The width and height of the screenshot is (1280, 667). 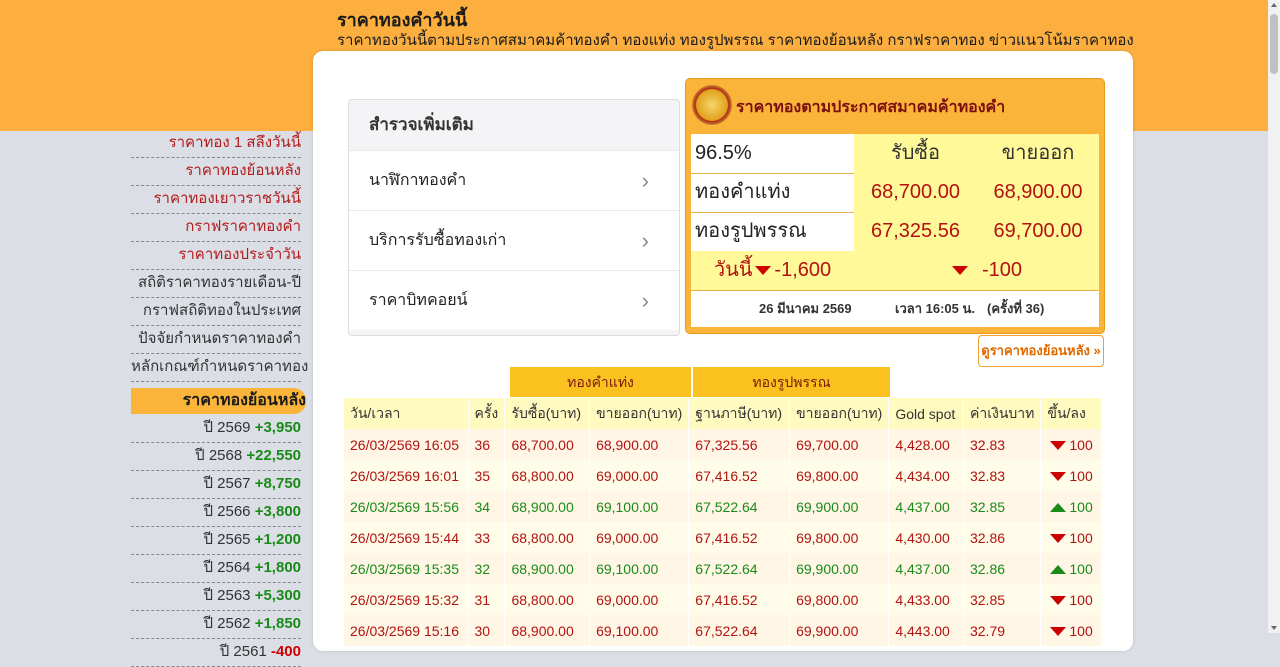 I want to click on explore-item-label: นาฬิกาทองคำ, so click(x=418, y=180).